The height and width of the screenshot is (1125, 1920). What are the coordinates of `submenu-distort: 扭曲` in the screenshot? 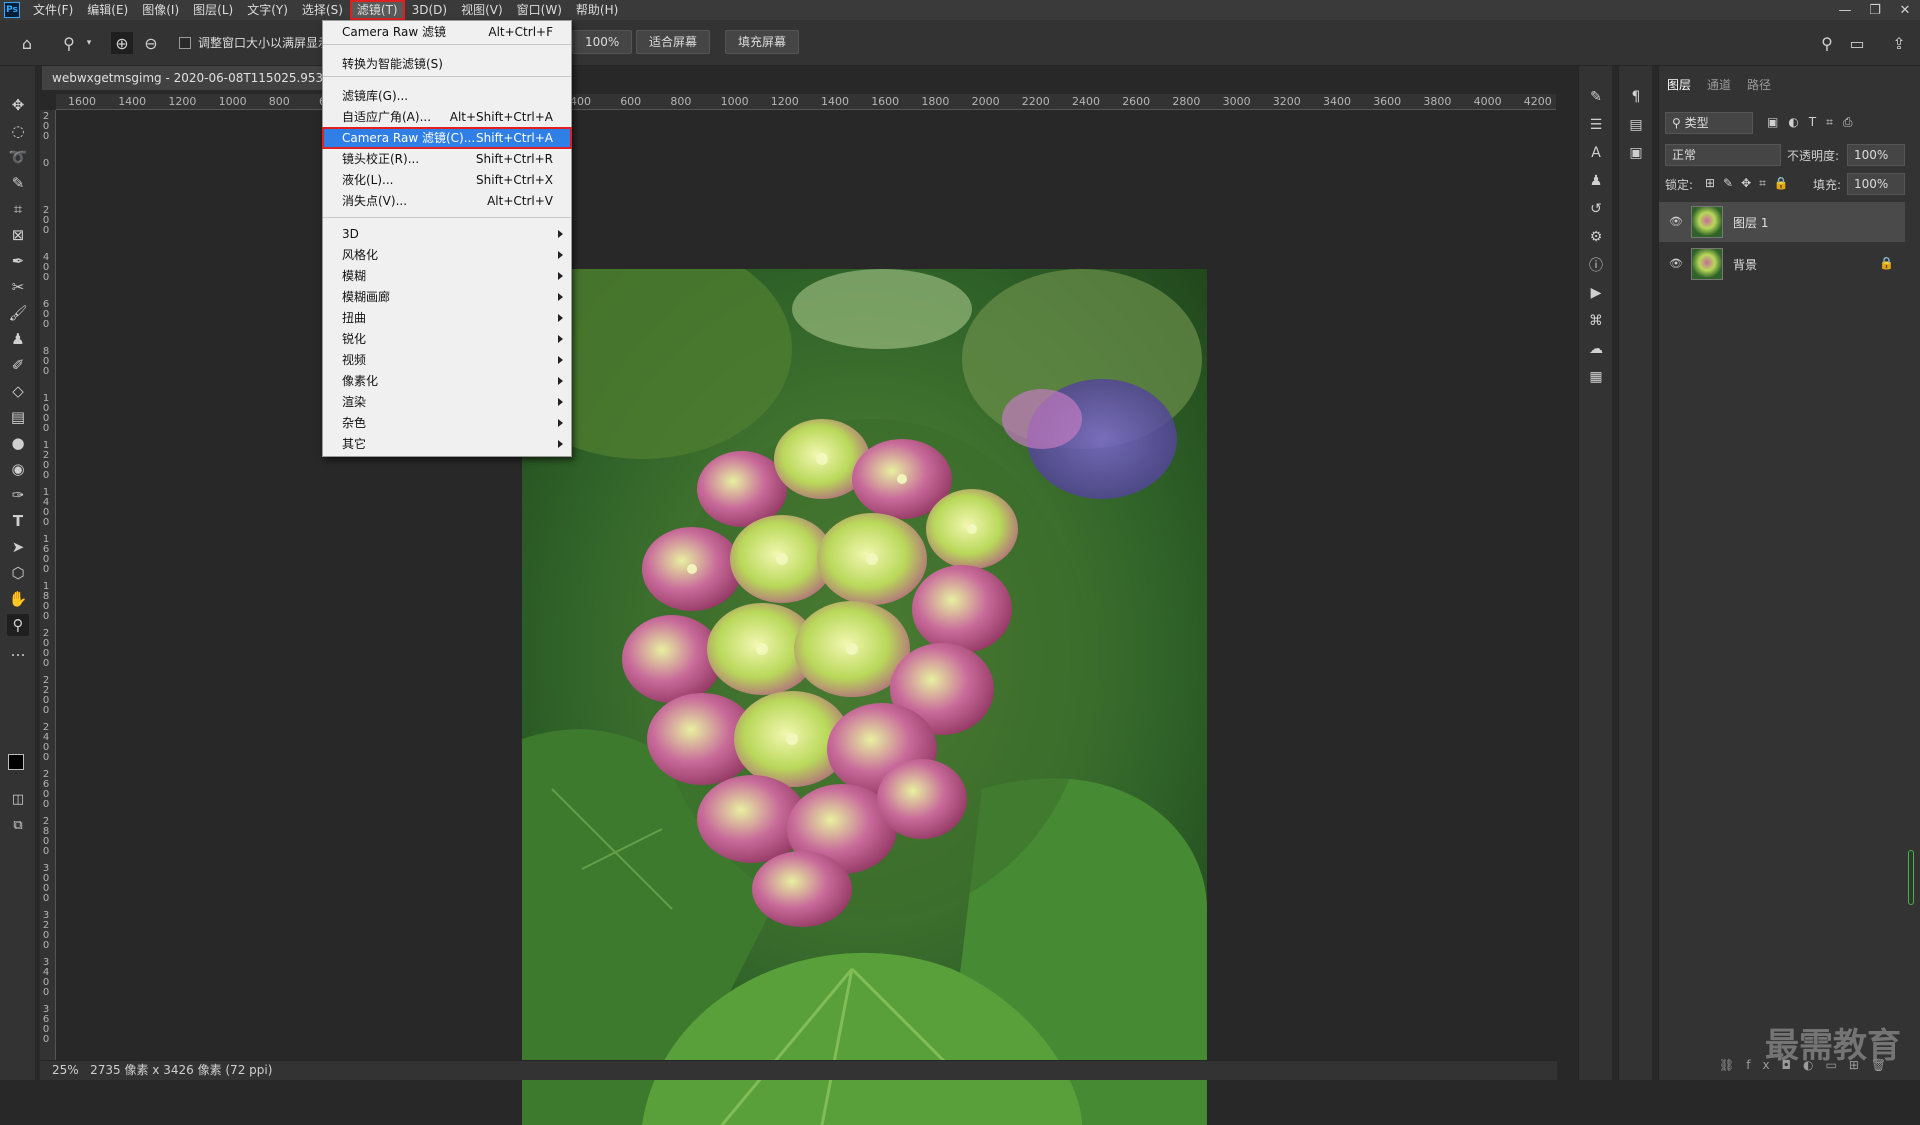 It's located at (447, 318).